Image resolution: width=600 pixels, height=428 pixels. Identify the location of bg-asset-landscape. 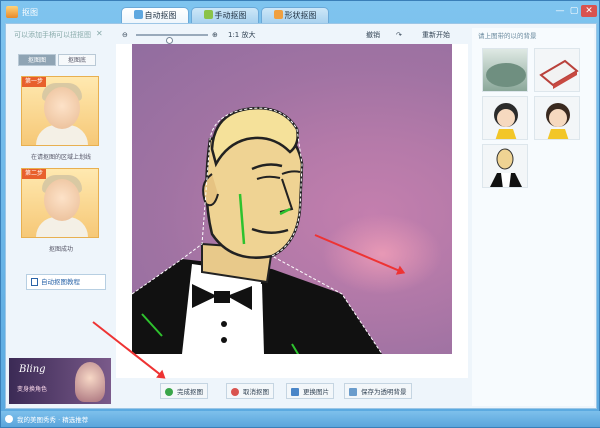
(505, 70).